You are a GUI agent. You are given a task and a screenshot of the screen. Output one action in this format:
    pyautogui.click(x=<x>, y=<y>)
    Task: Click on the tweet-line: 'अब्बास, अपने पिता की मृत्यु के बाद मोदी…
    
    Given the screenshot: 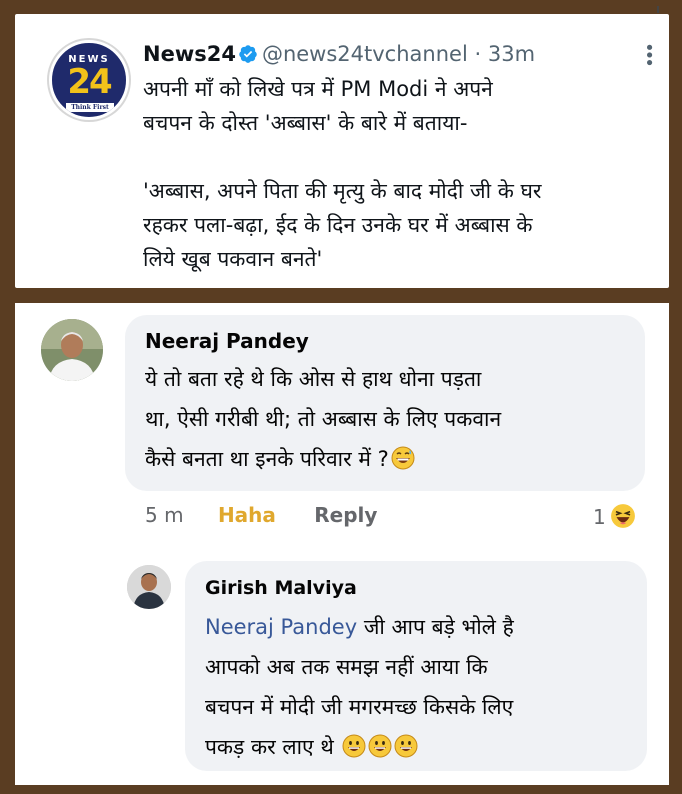 What is the action you would take?
    pyautogui.click(x=342, y=191)
    